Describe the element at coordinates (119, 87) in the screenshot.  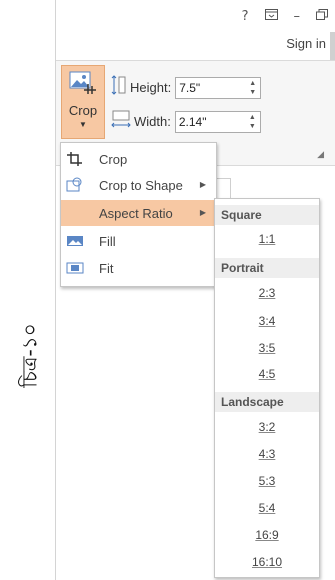
I see `height-icon` at that location.